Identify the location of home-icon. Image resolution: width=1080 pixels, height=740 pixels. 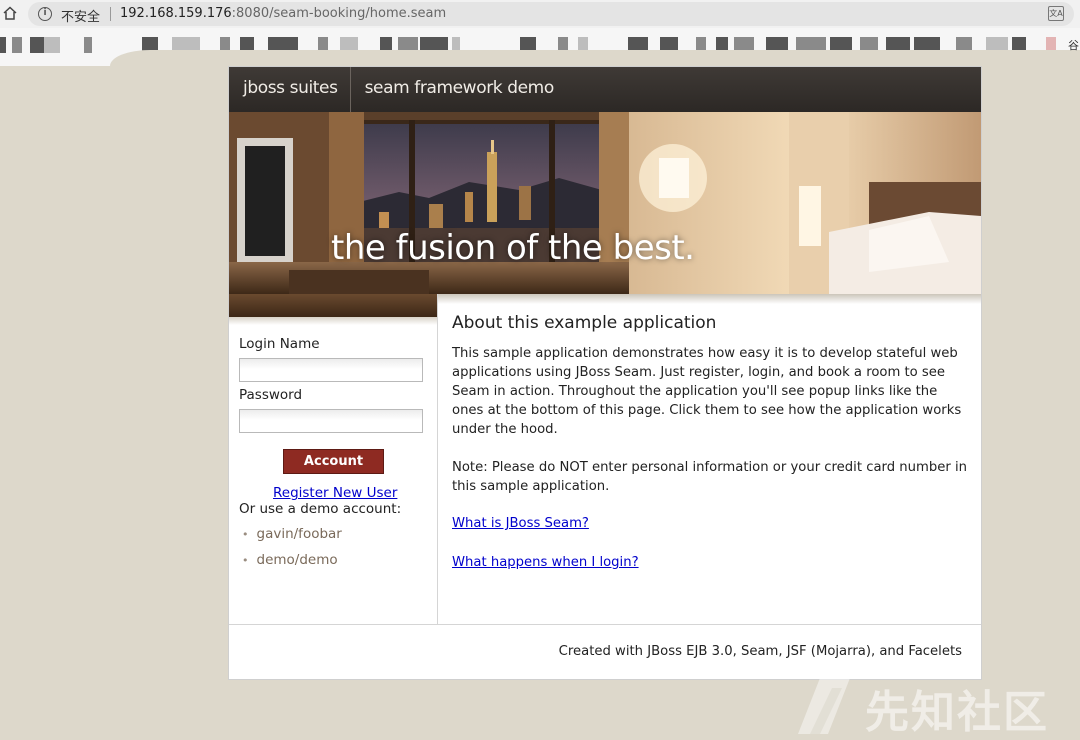
(10, 13).